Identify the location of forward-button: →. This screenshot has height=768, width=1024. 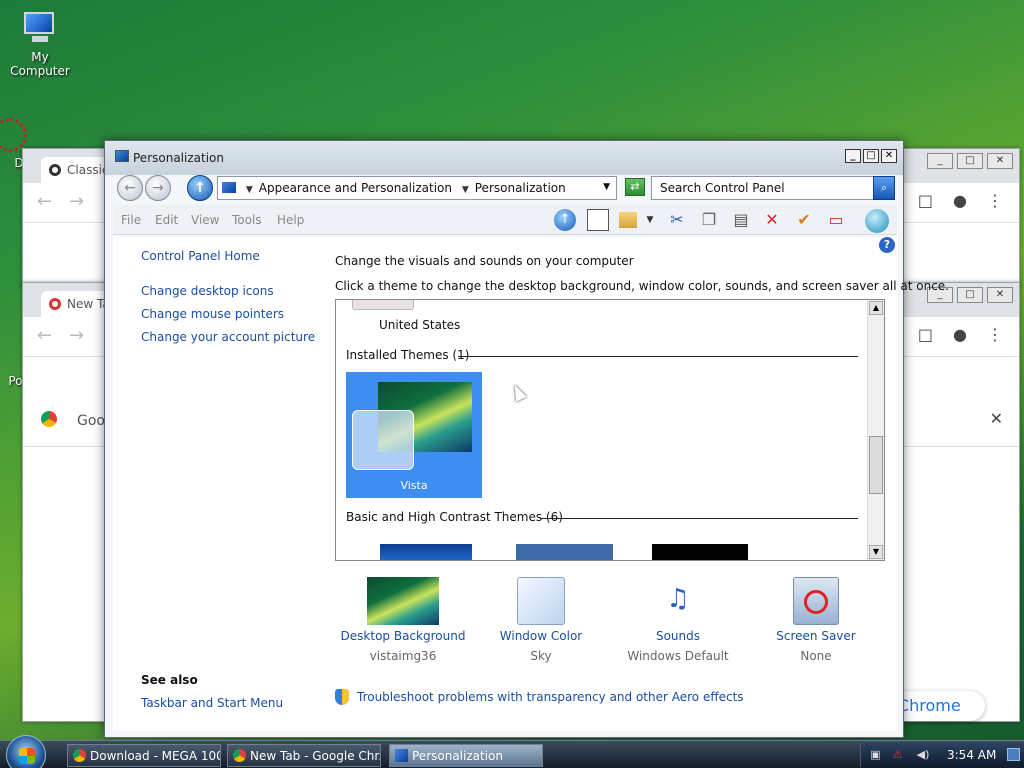
(158, 188).